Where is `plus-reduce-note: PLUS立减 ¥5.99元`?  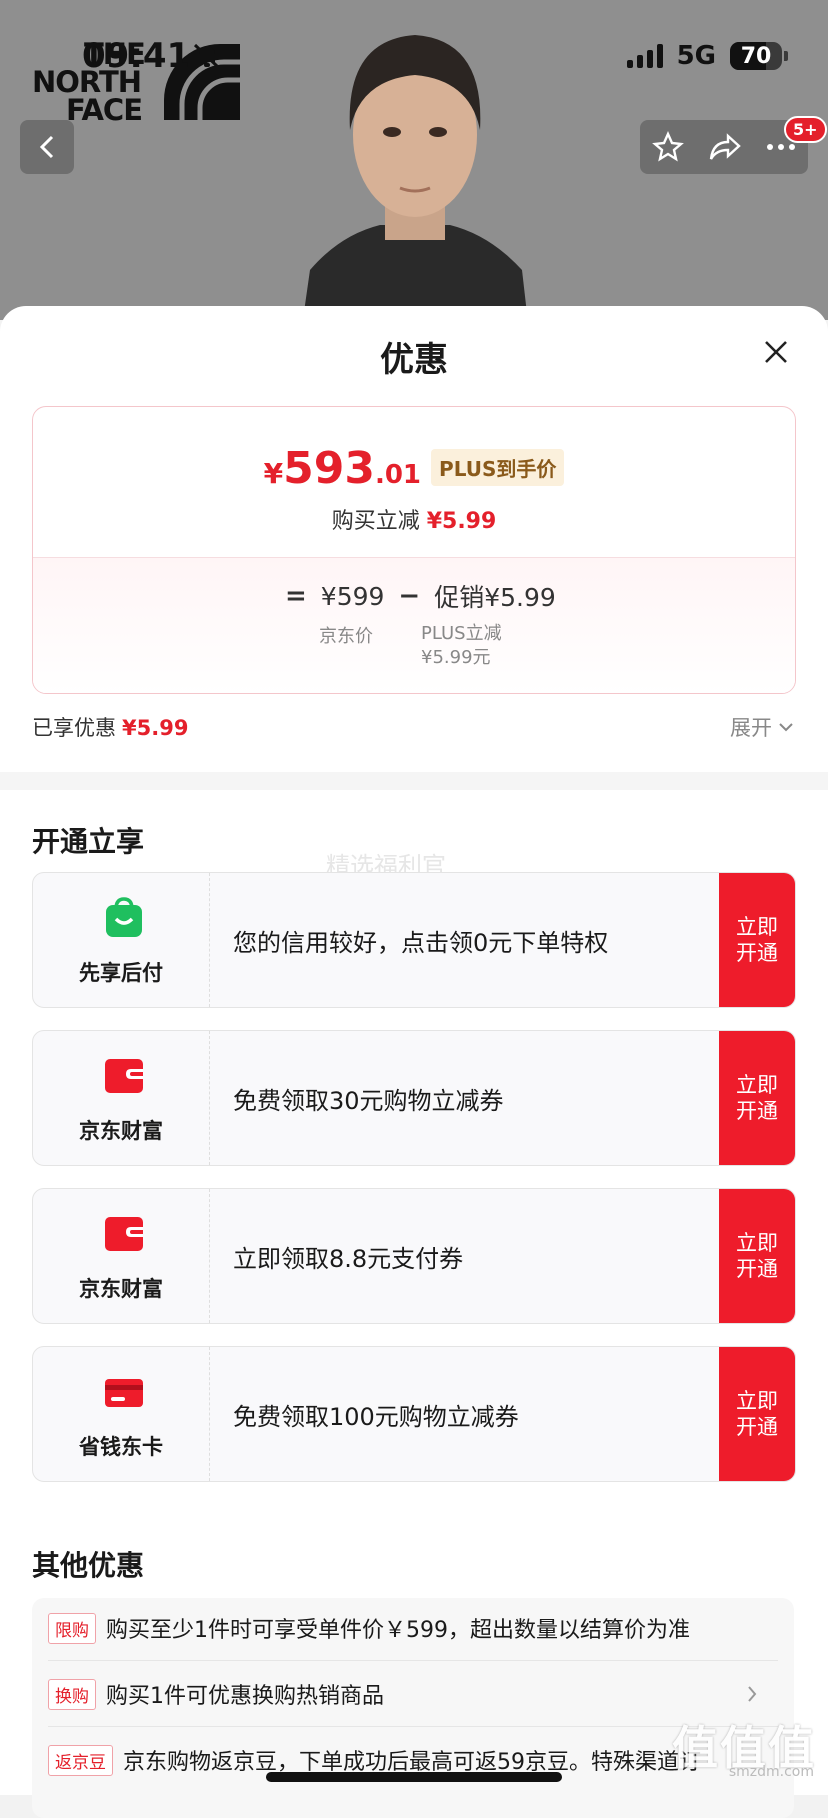
plus-reduce-note: PLUS立减 ¥5.99元 is located at coordinates (481, 646).